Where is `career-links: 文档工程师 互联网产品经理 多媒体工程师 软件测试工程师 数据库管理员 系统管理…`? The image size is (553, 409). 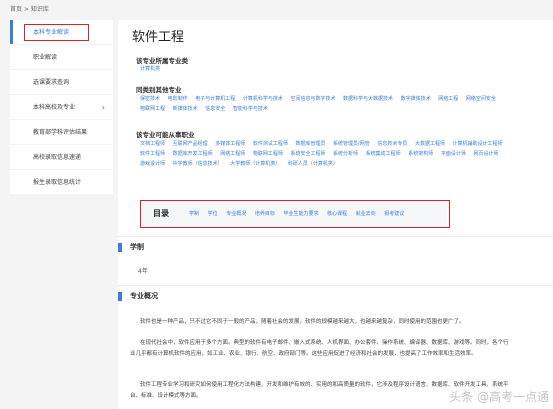 career-links: 文档工程师 互联网产品经理 多媒体工程师 软件测试工程师 数据库管理员 系统管理… is located at coordinates (325, 154).